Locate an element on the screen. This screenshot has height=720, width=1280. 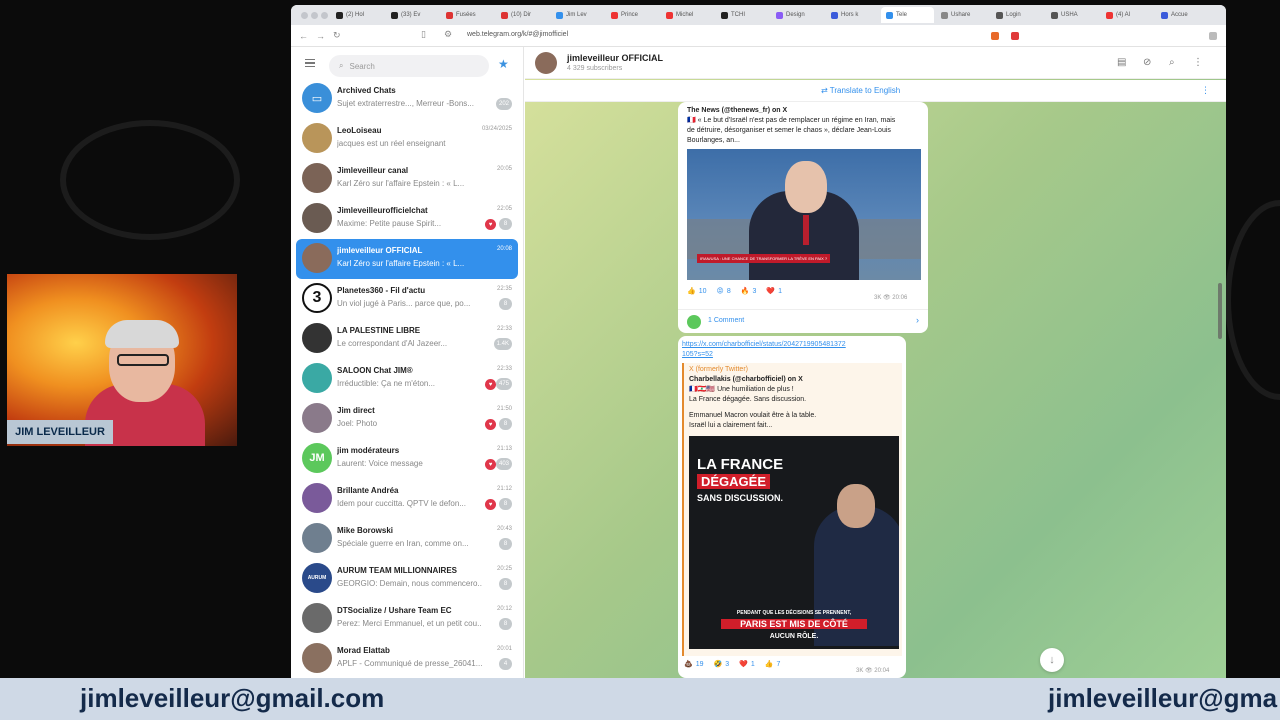
bookmark-icon: ▯ is located at coordinates (423, 34).